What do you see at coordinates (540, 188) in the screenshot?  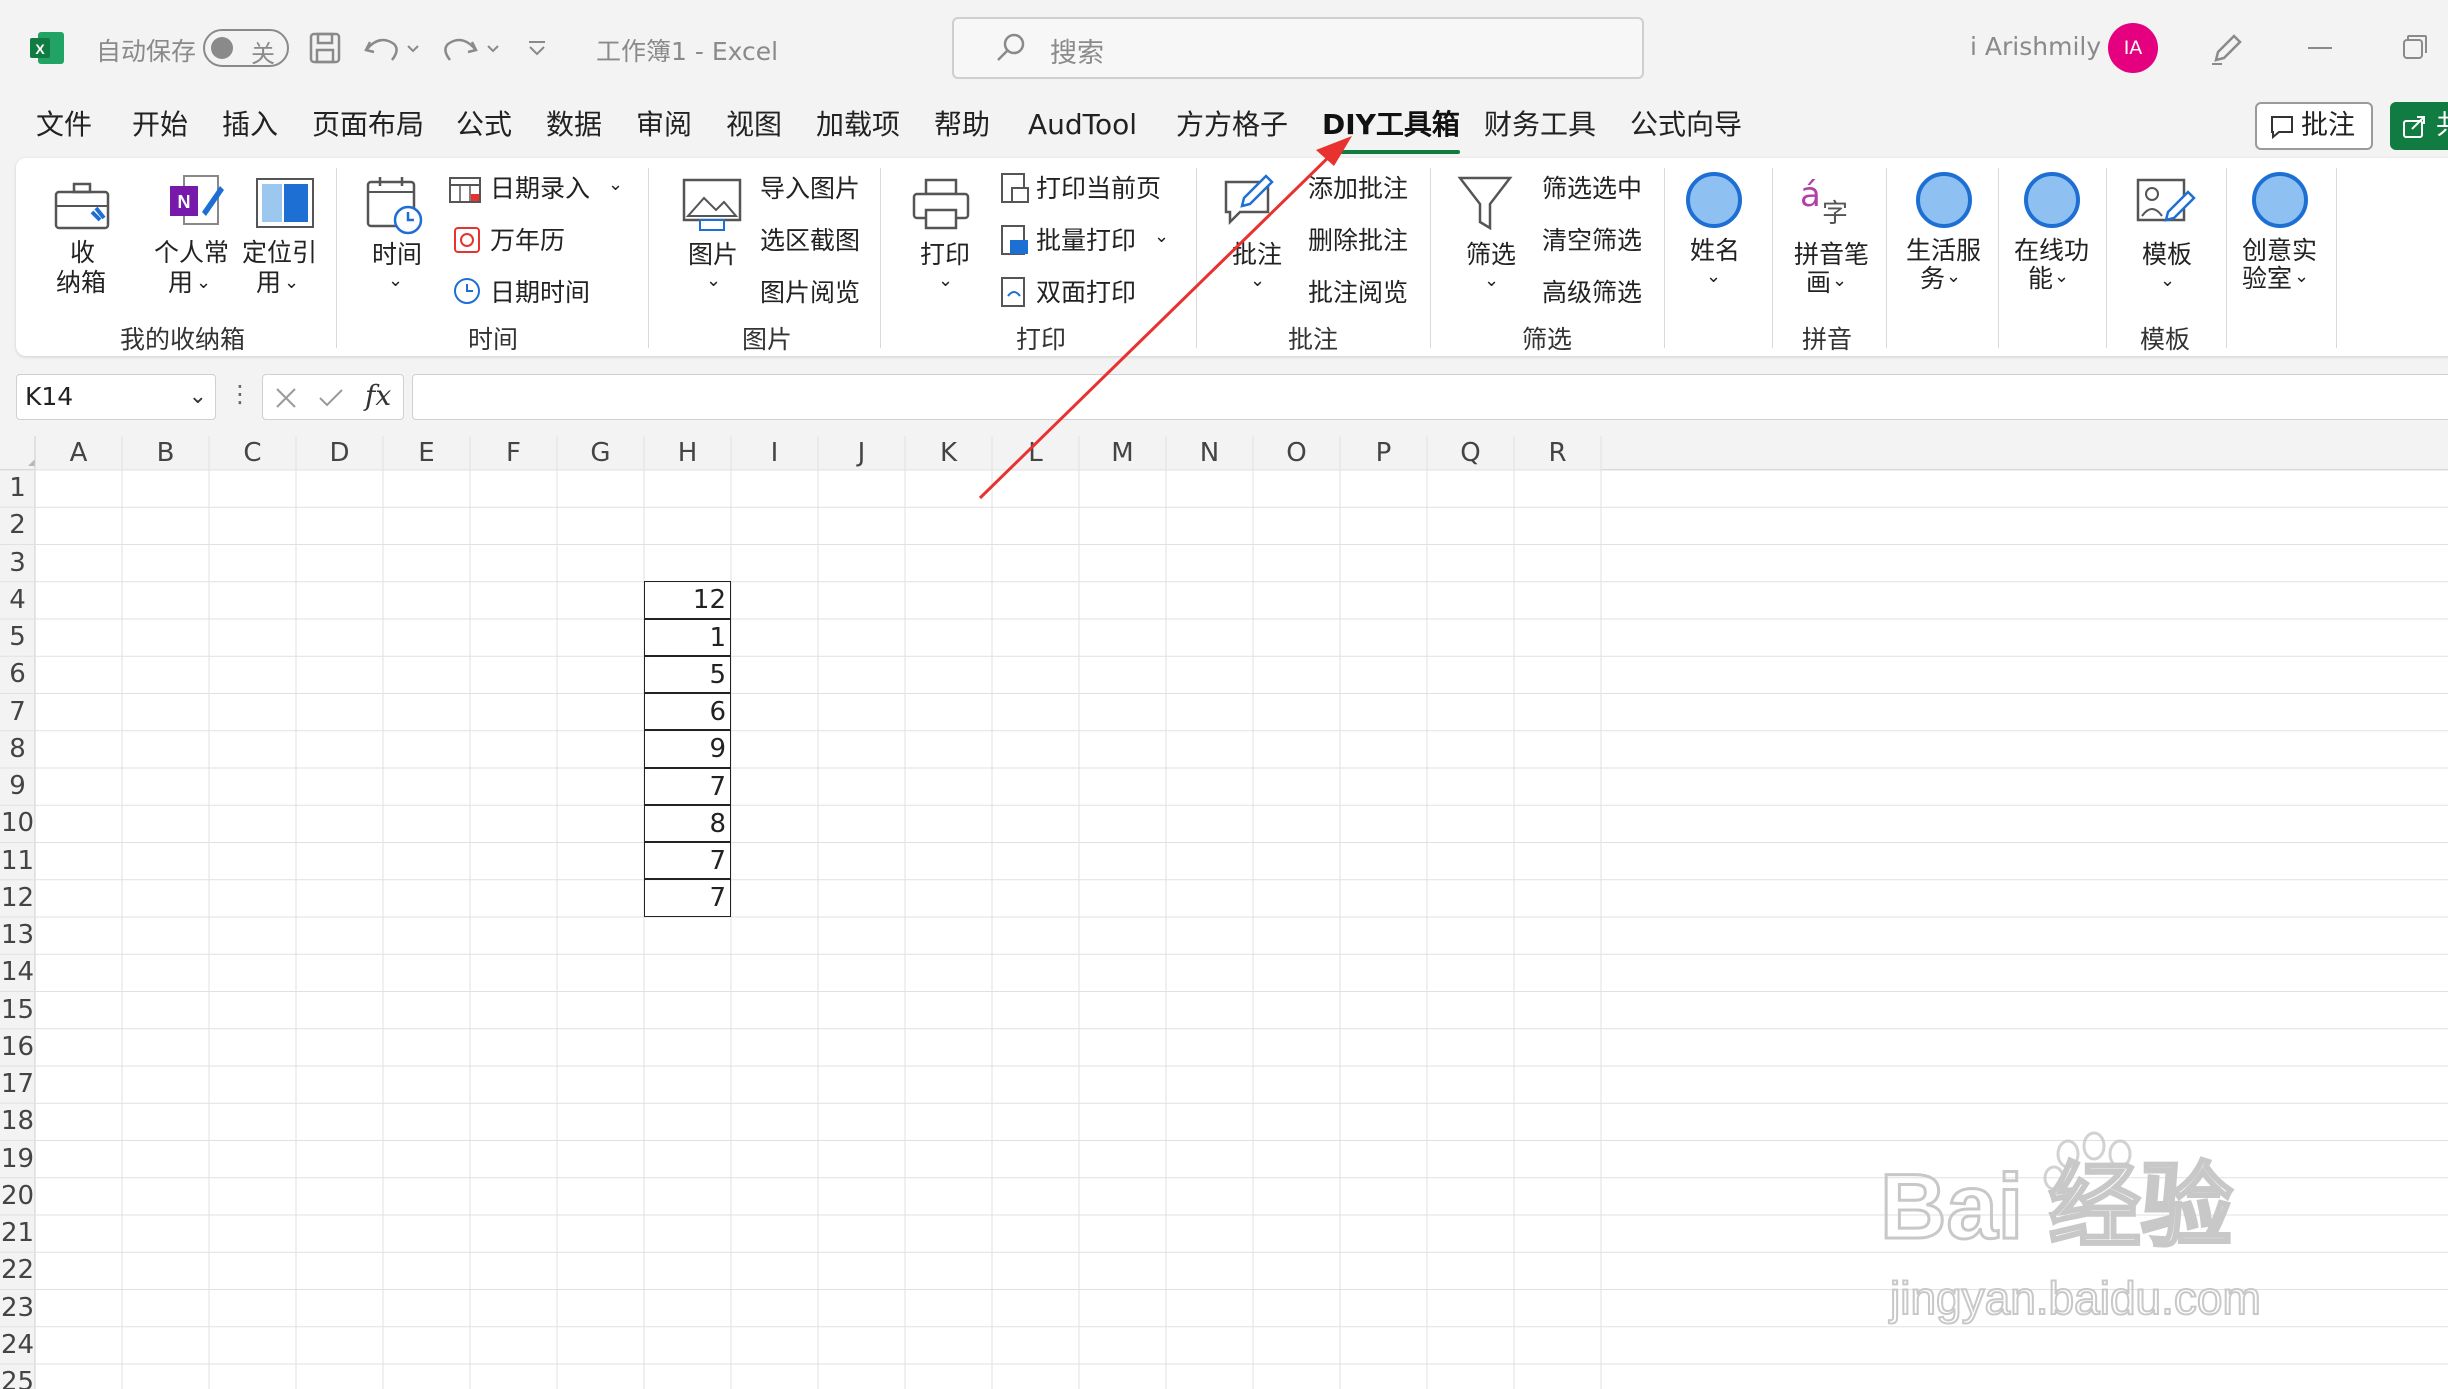 I see `date-entry-label: 日期录入` at bounding box center [540, 188].